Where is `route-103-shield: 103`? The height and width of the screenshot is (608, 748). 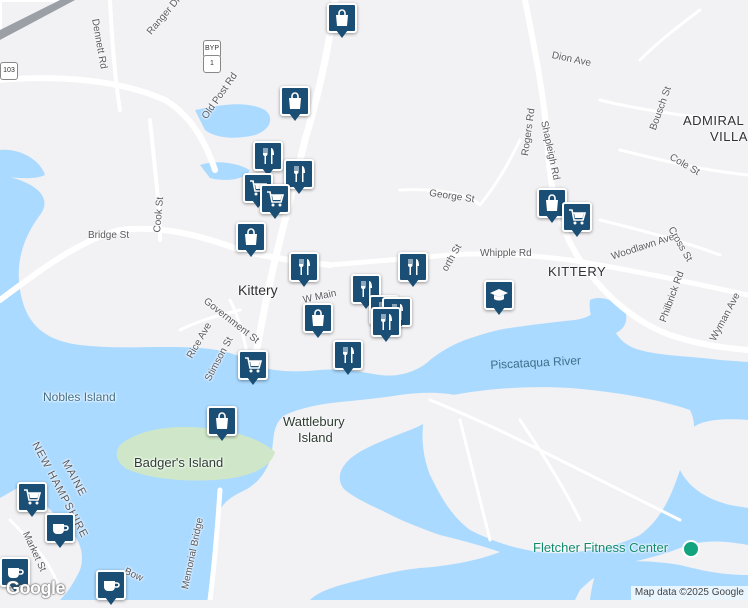 route-103-shield: 103 is located at coordinates (9, 71).